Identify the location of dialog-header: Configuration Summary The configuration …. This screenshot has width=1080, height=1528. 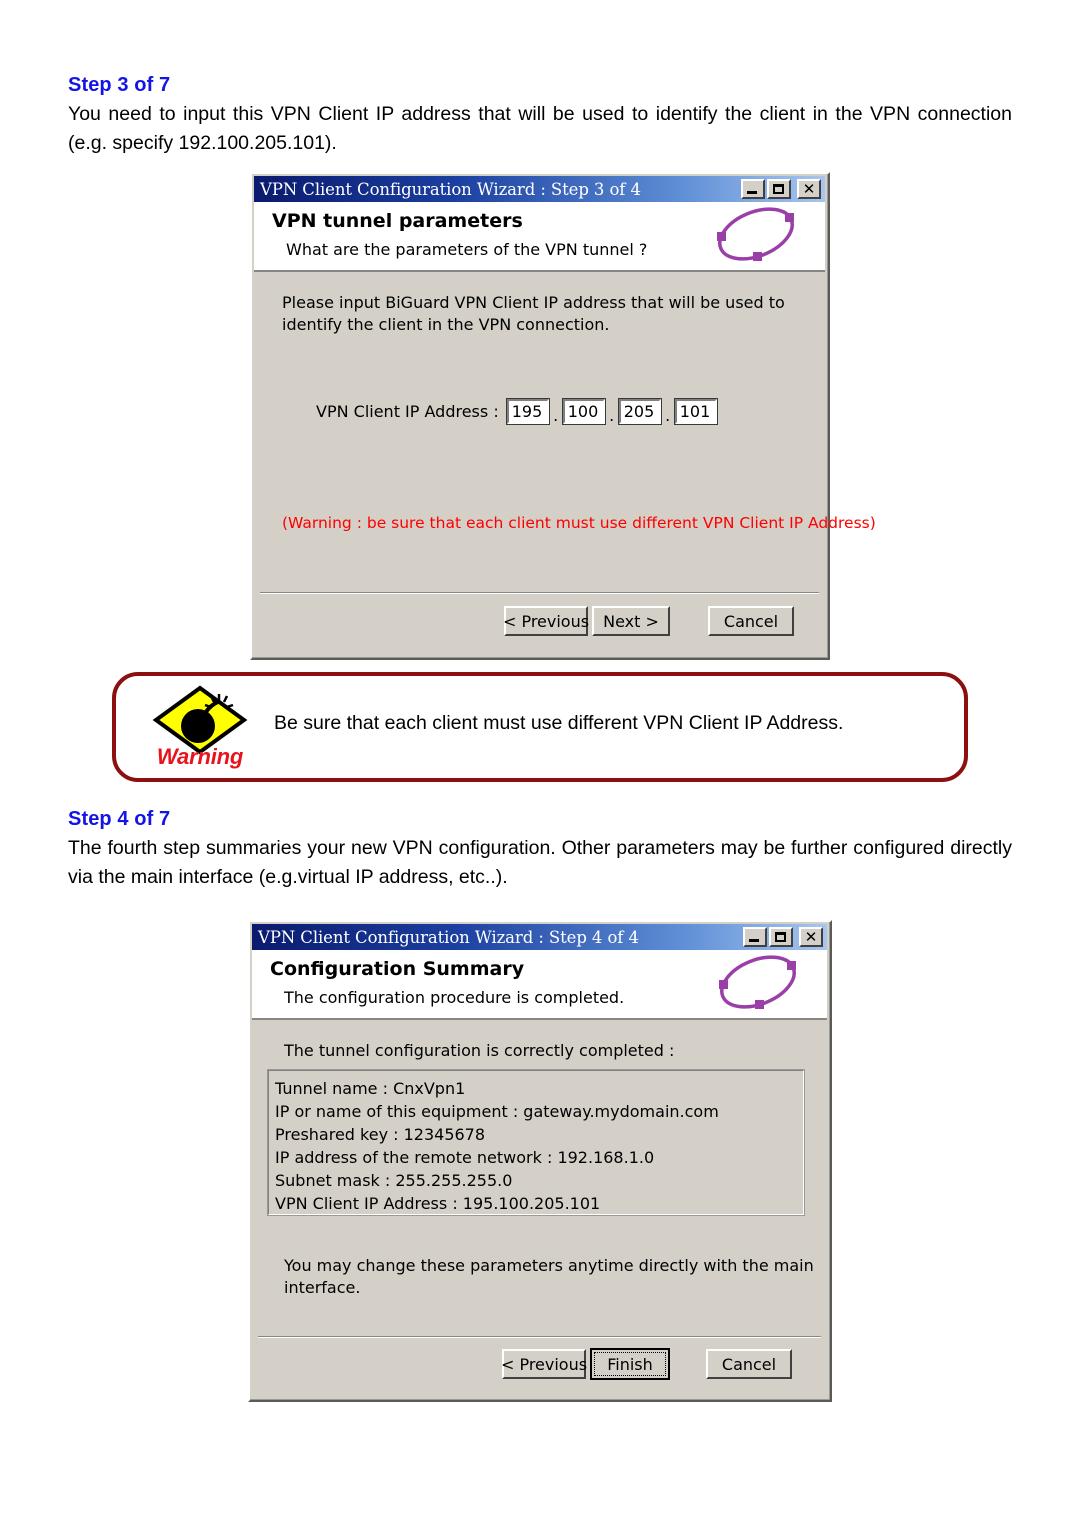
(539, 985).